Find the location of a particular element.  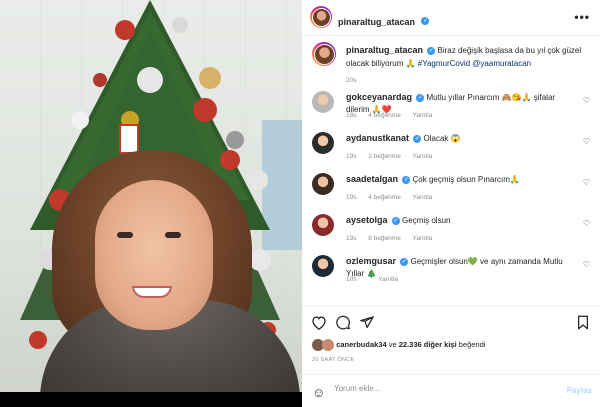

comment-meta: 10s Yanıtla is located at coordinates (377, 279).